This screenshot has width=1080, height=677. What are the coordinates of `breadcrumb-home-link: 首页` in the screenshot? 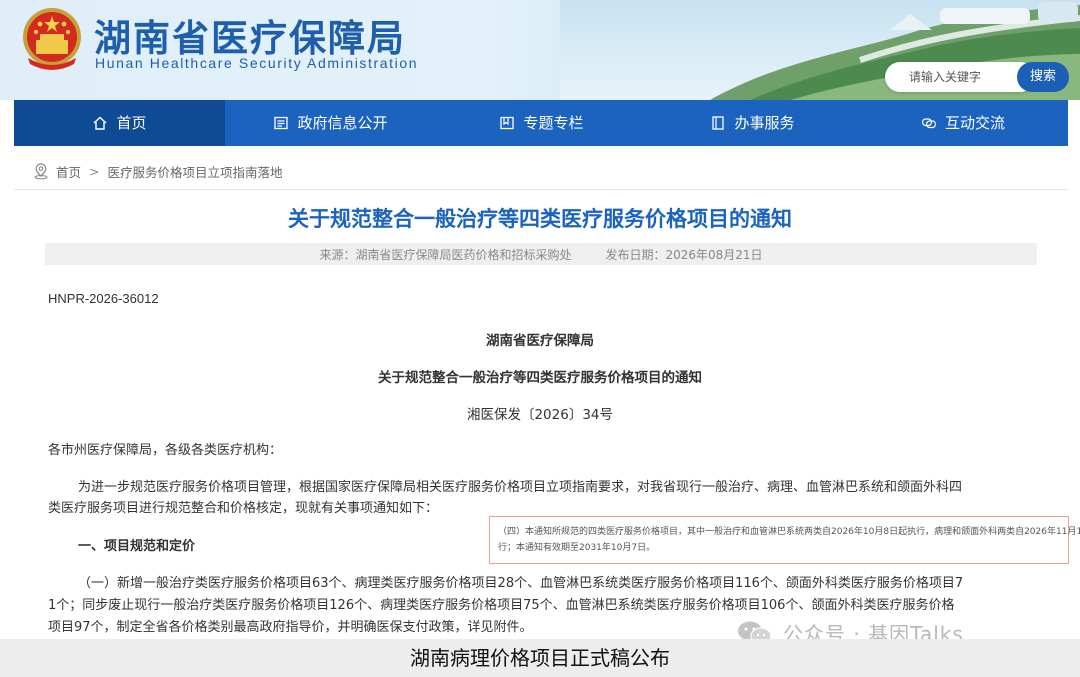 It's located at (68, 171).